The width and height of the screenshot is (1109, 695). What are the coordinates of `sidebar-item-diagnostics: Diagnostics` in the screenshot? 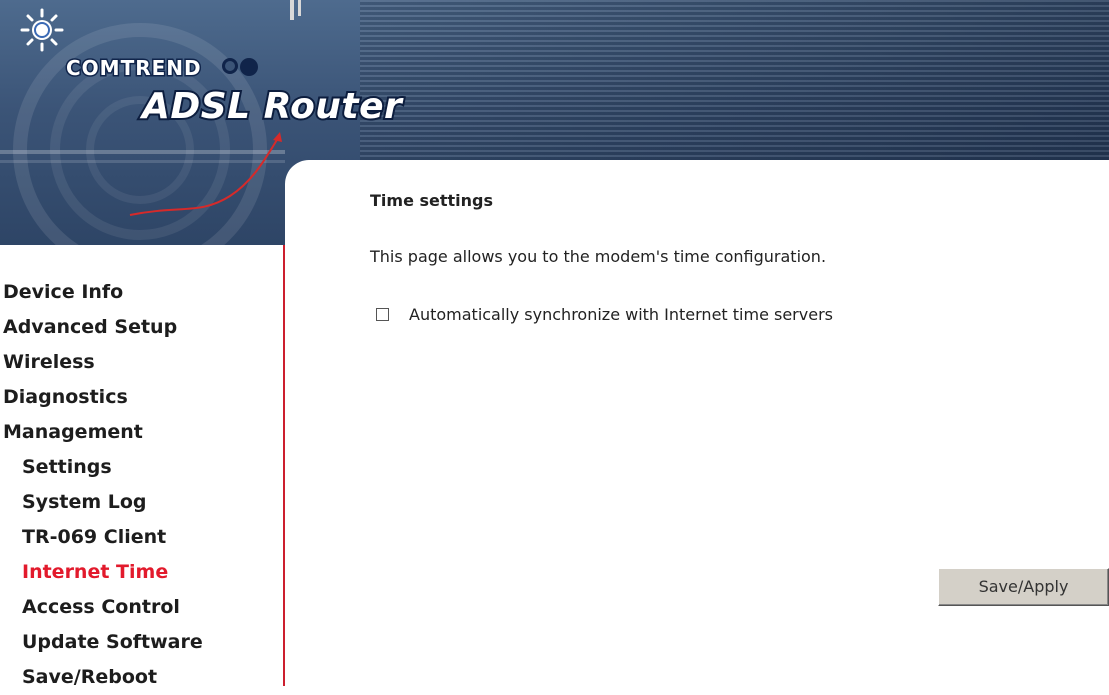 It's located at (101, 397).